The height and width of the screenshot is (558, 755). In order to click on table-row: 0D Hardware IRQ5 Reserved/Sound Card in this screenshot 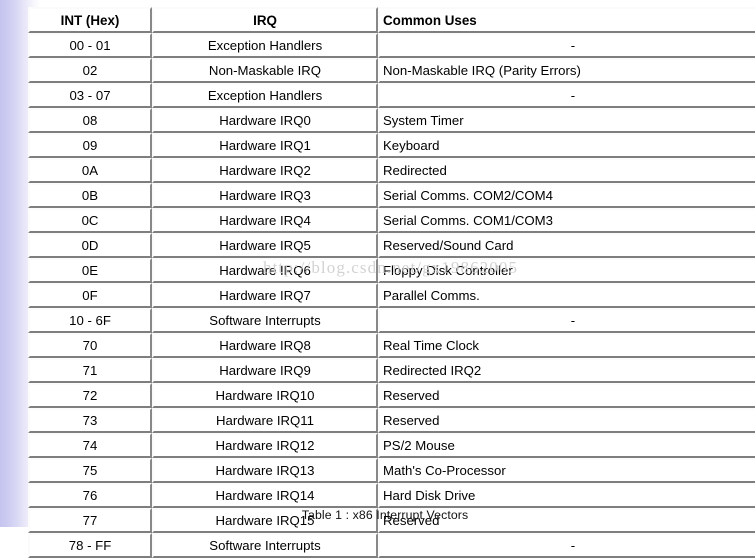, I will do `click(391, 245)`.